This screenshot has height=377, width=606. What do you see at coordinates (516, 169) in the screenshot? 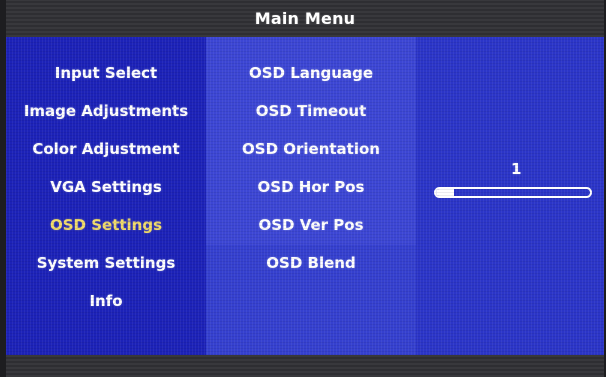
I see `slider-value-label: 1` at bounding box center [516, 169].